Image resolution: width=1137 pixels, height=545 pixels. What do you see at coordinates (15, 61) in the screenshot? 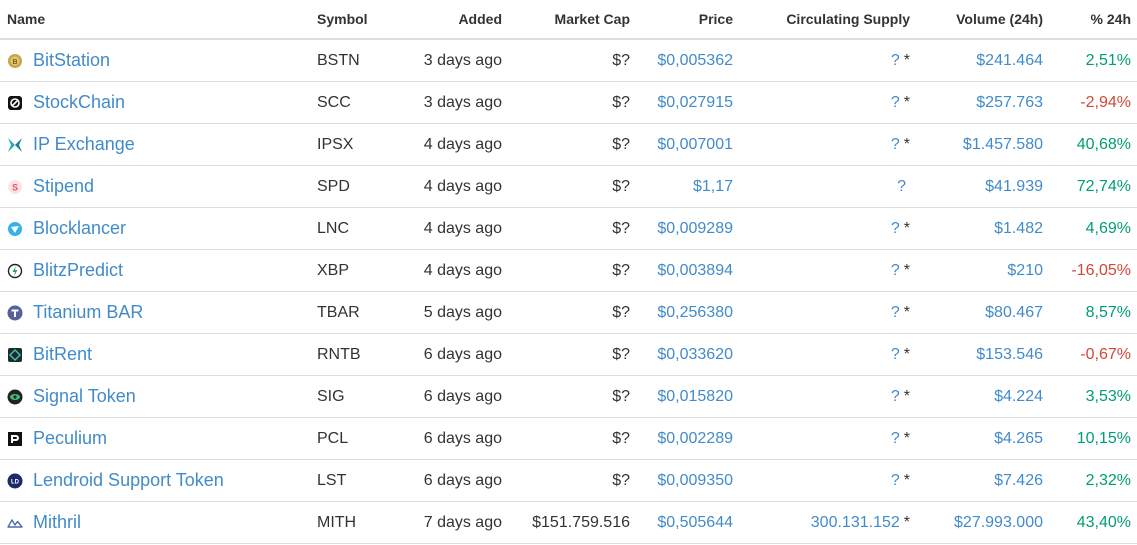
I see `bitstation-icon: B` at bounding box center [15, 61].